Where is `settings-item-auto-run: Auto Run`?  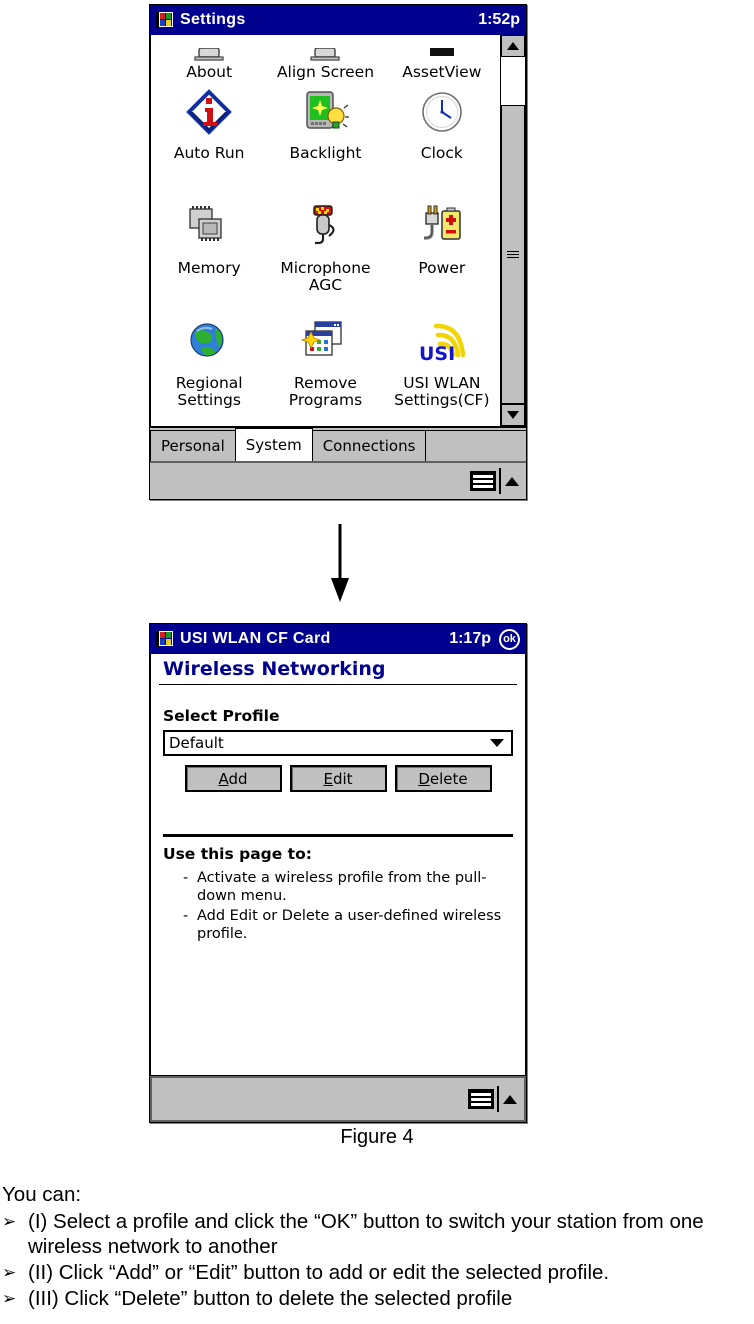 settings-item-auto-run: Auto Run is located at coordinates (209, 138).